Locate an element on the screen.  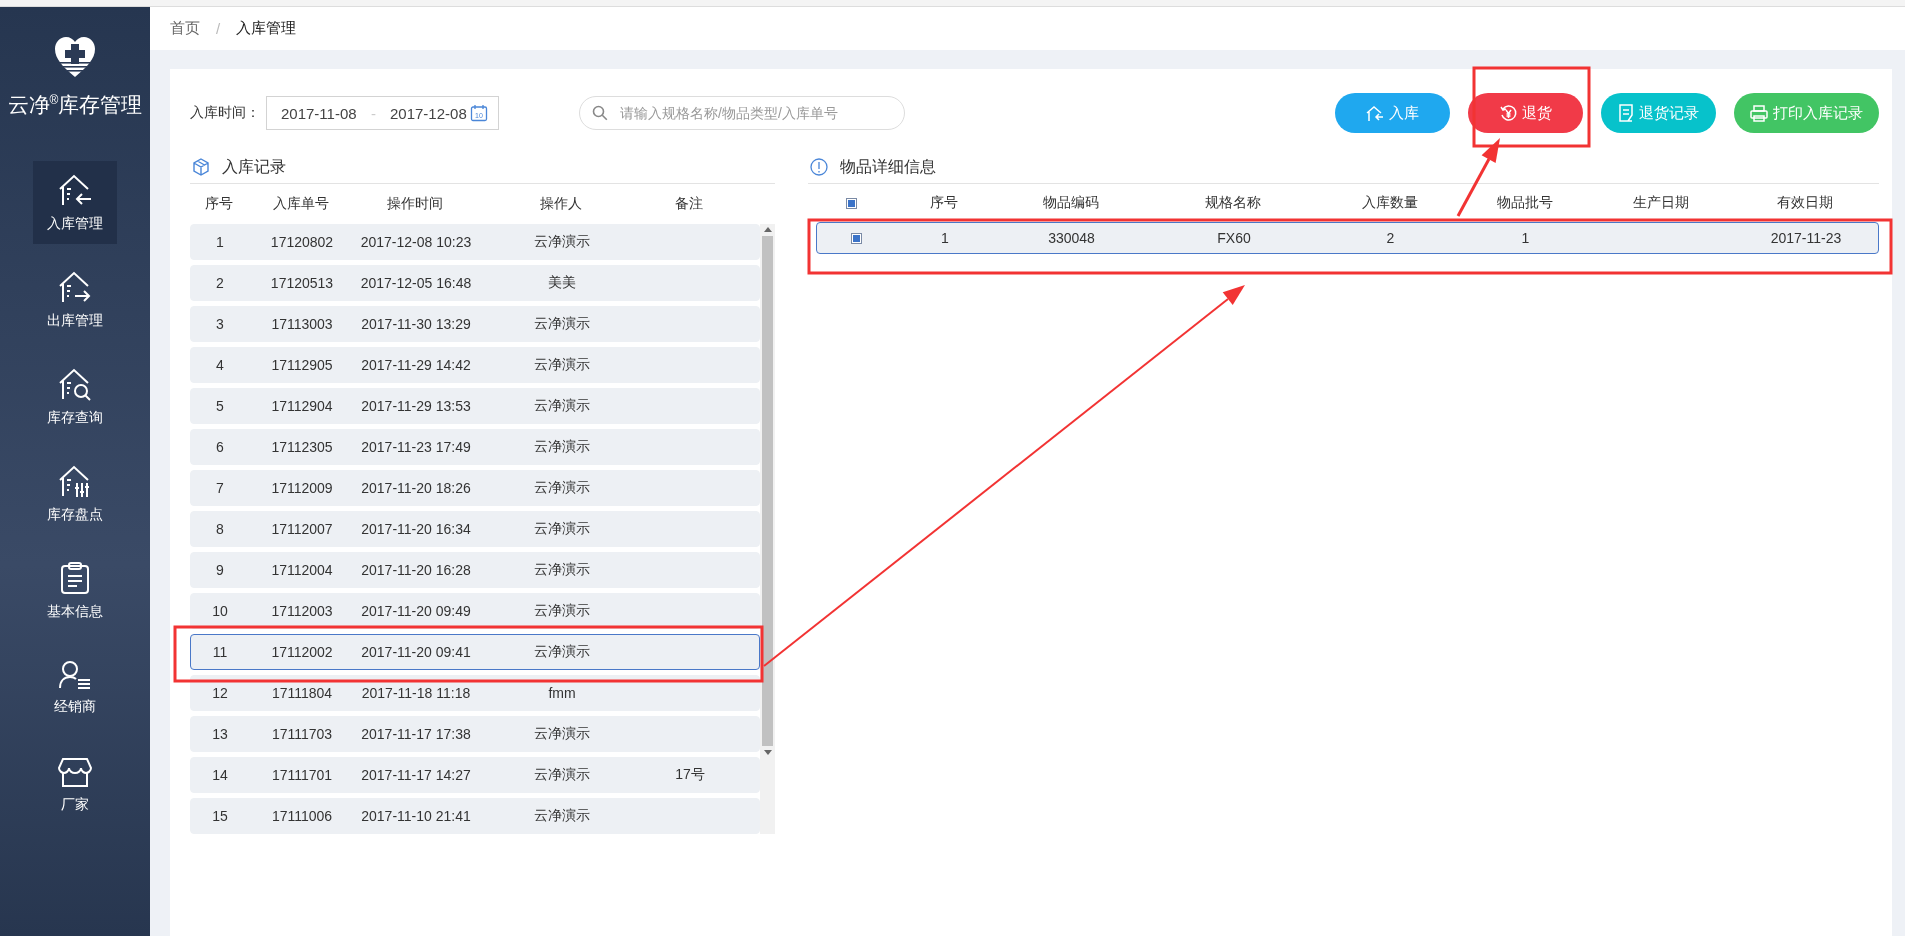
table-cell-text: 330048 is located at coordinates (1071, 238).